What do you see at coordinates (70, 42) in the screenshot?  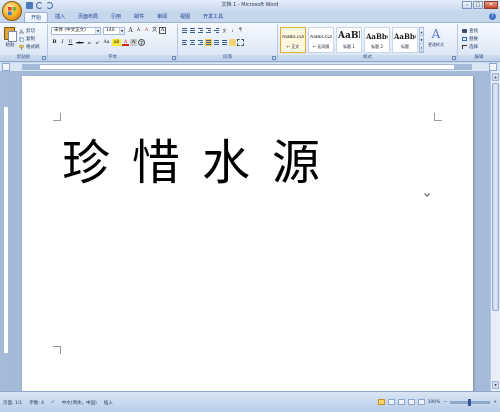 I see `underline-button: U` at bounding box center [70, 42].